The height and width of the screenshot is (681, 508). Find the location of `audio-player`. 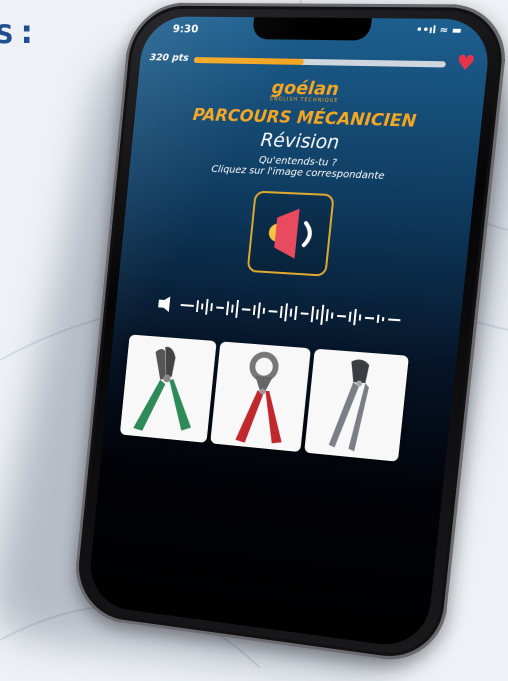

audio-player is located at coordinates (288, 313).